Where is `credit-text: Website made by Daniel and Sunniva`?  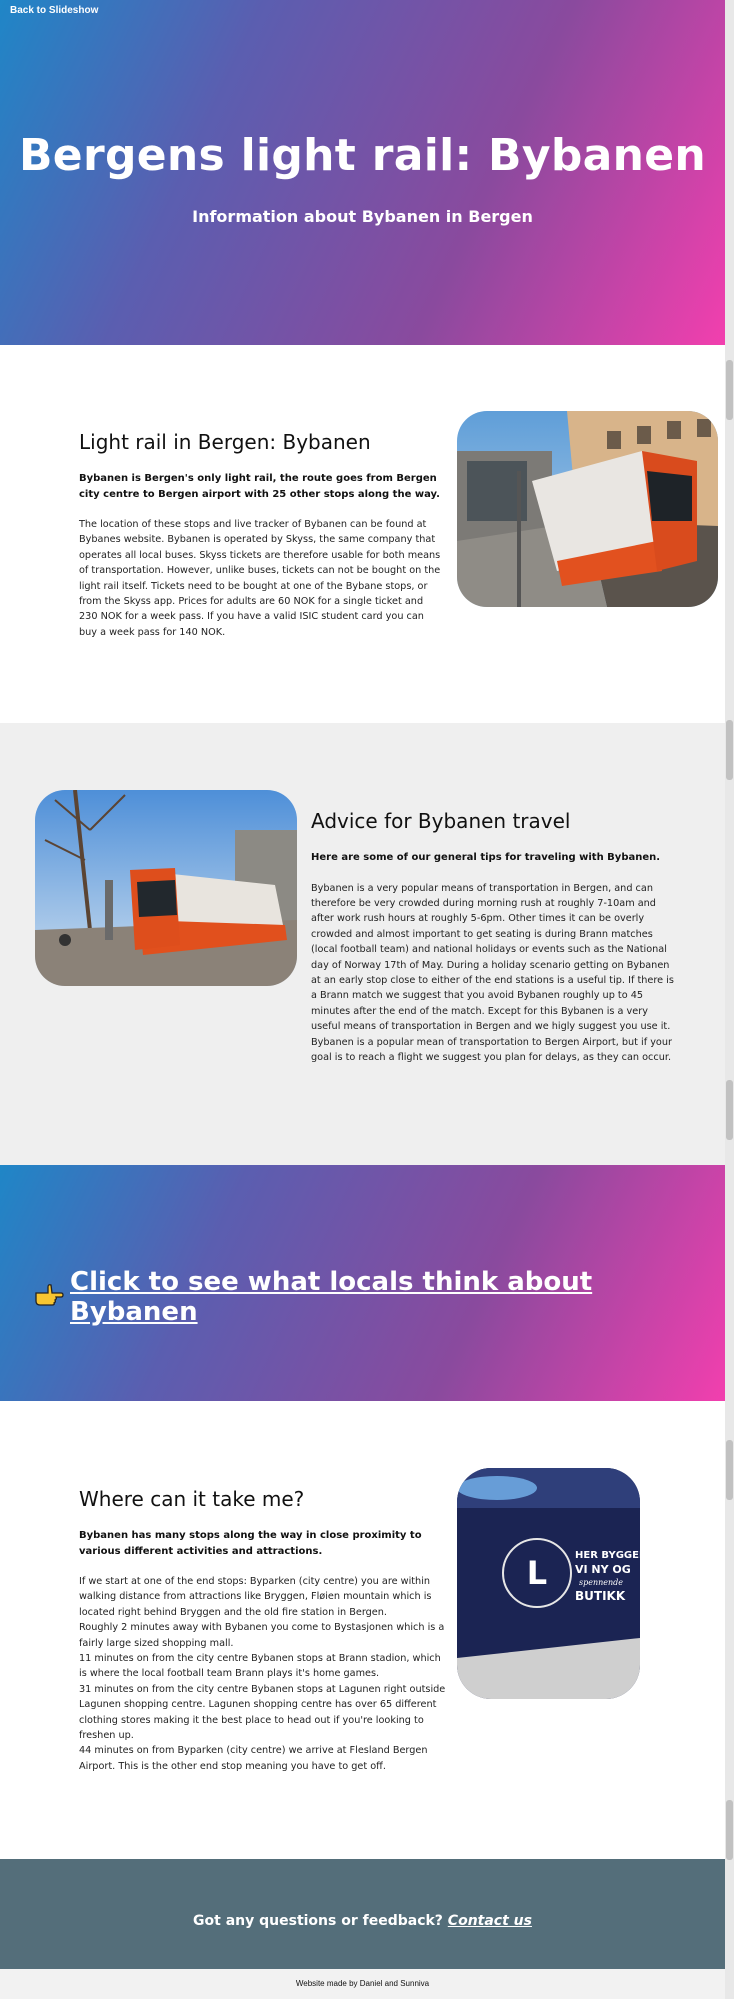 credit-text: Website made by Daniel and Sunniva is located at coordinates (362, 1983).